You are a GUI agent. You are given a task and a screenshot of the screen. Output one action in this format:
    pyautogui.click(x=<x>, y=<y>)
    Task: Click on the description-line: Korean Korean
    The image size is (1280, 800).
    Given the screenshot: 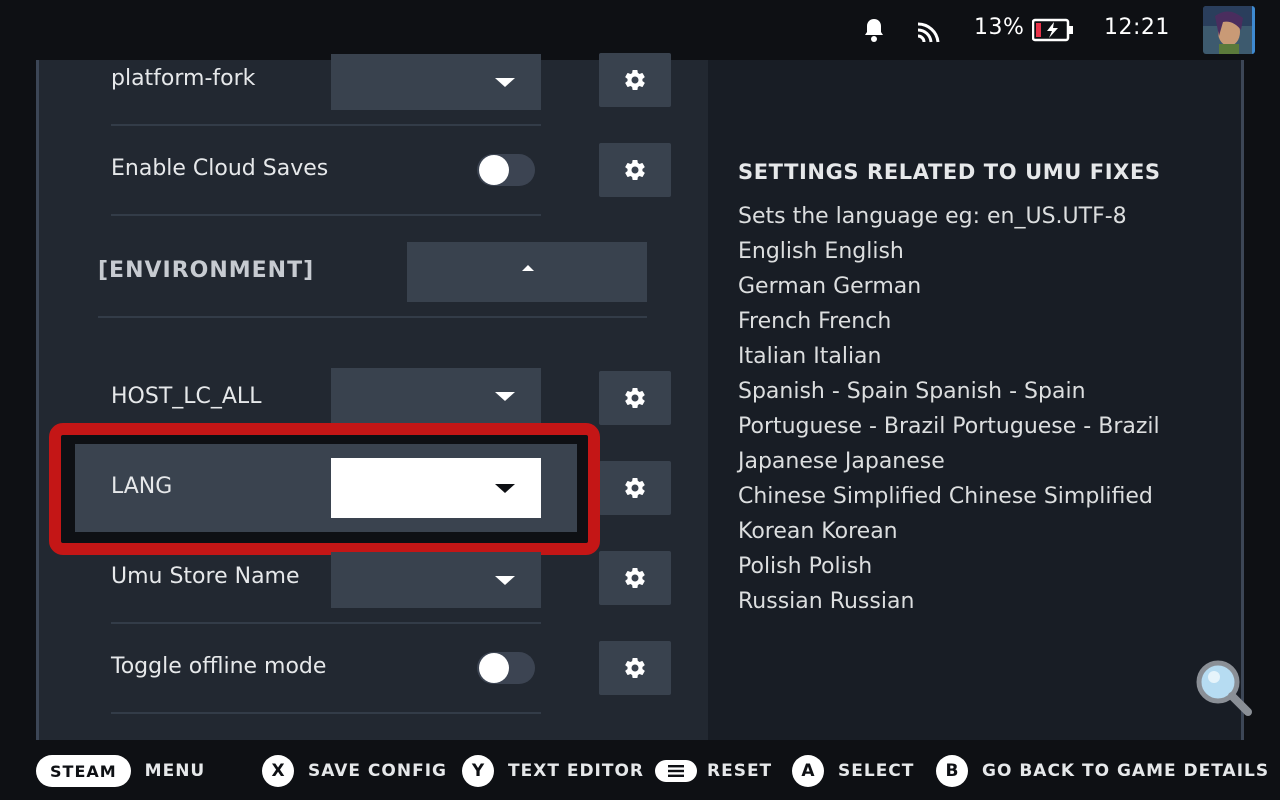 What is the action you would take?
    pyautogui.click(x=818, y=531)
    